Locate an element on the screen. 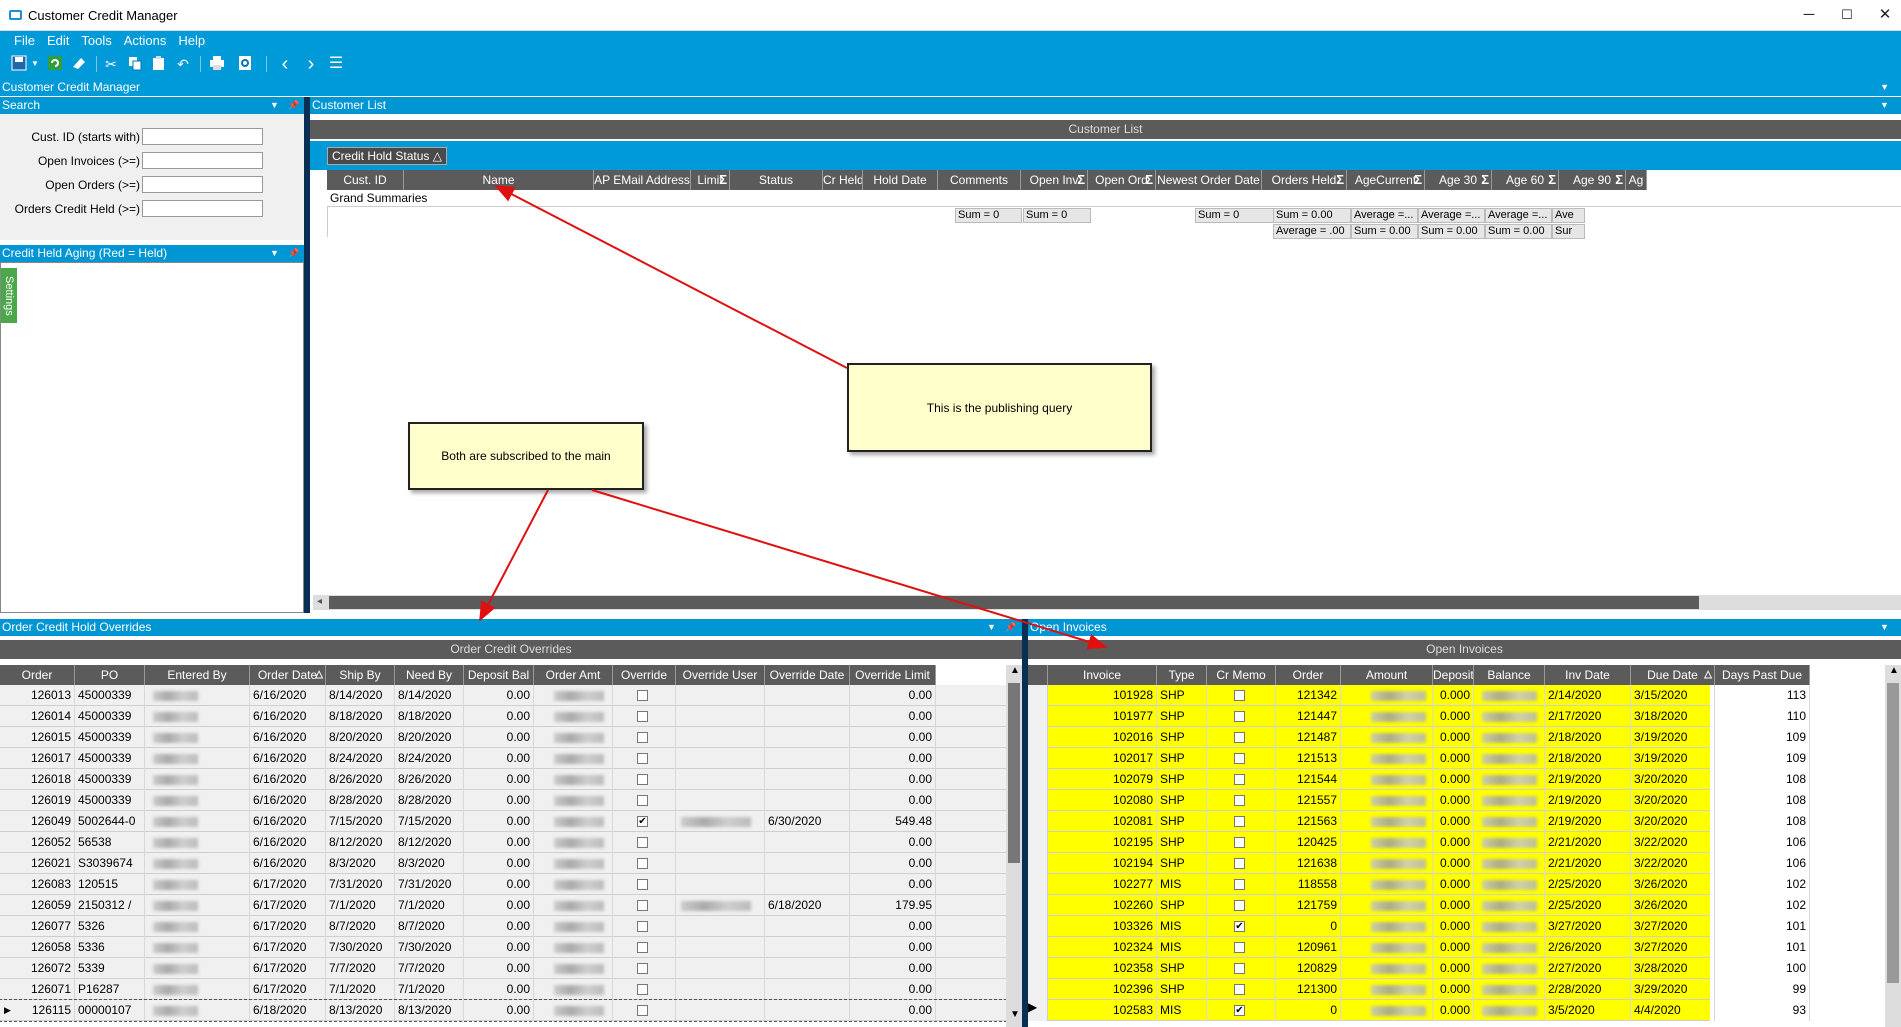 The width and height of the screenshot is (1901, 1027). annotation-arrows is located at coordinates (793, 417).